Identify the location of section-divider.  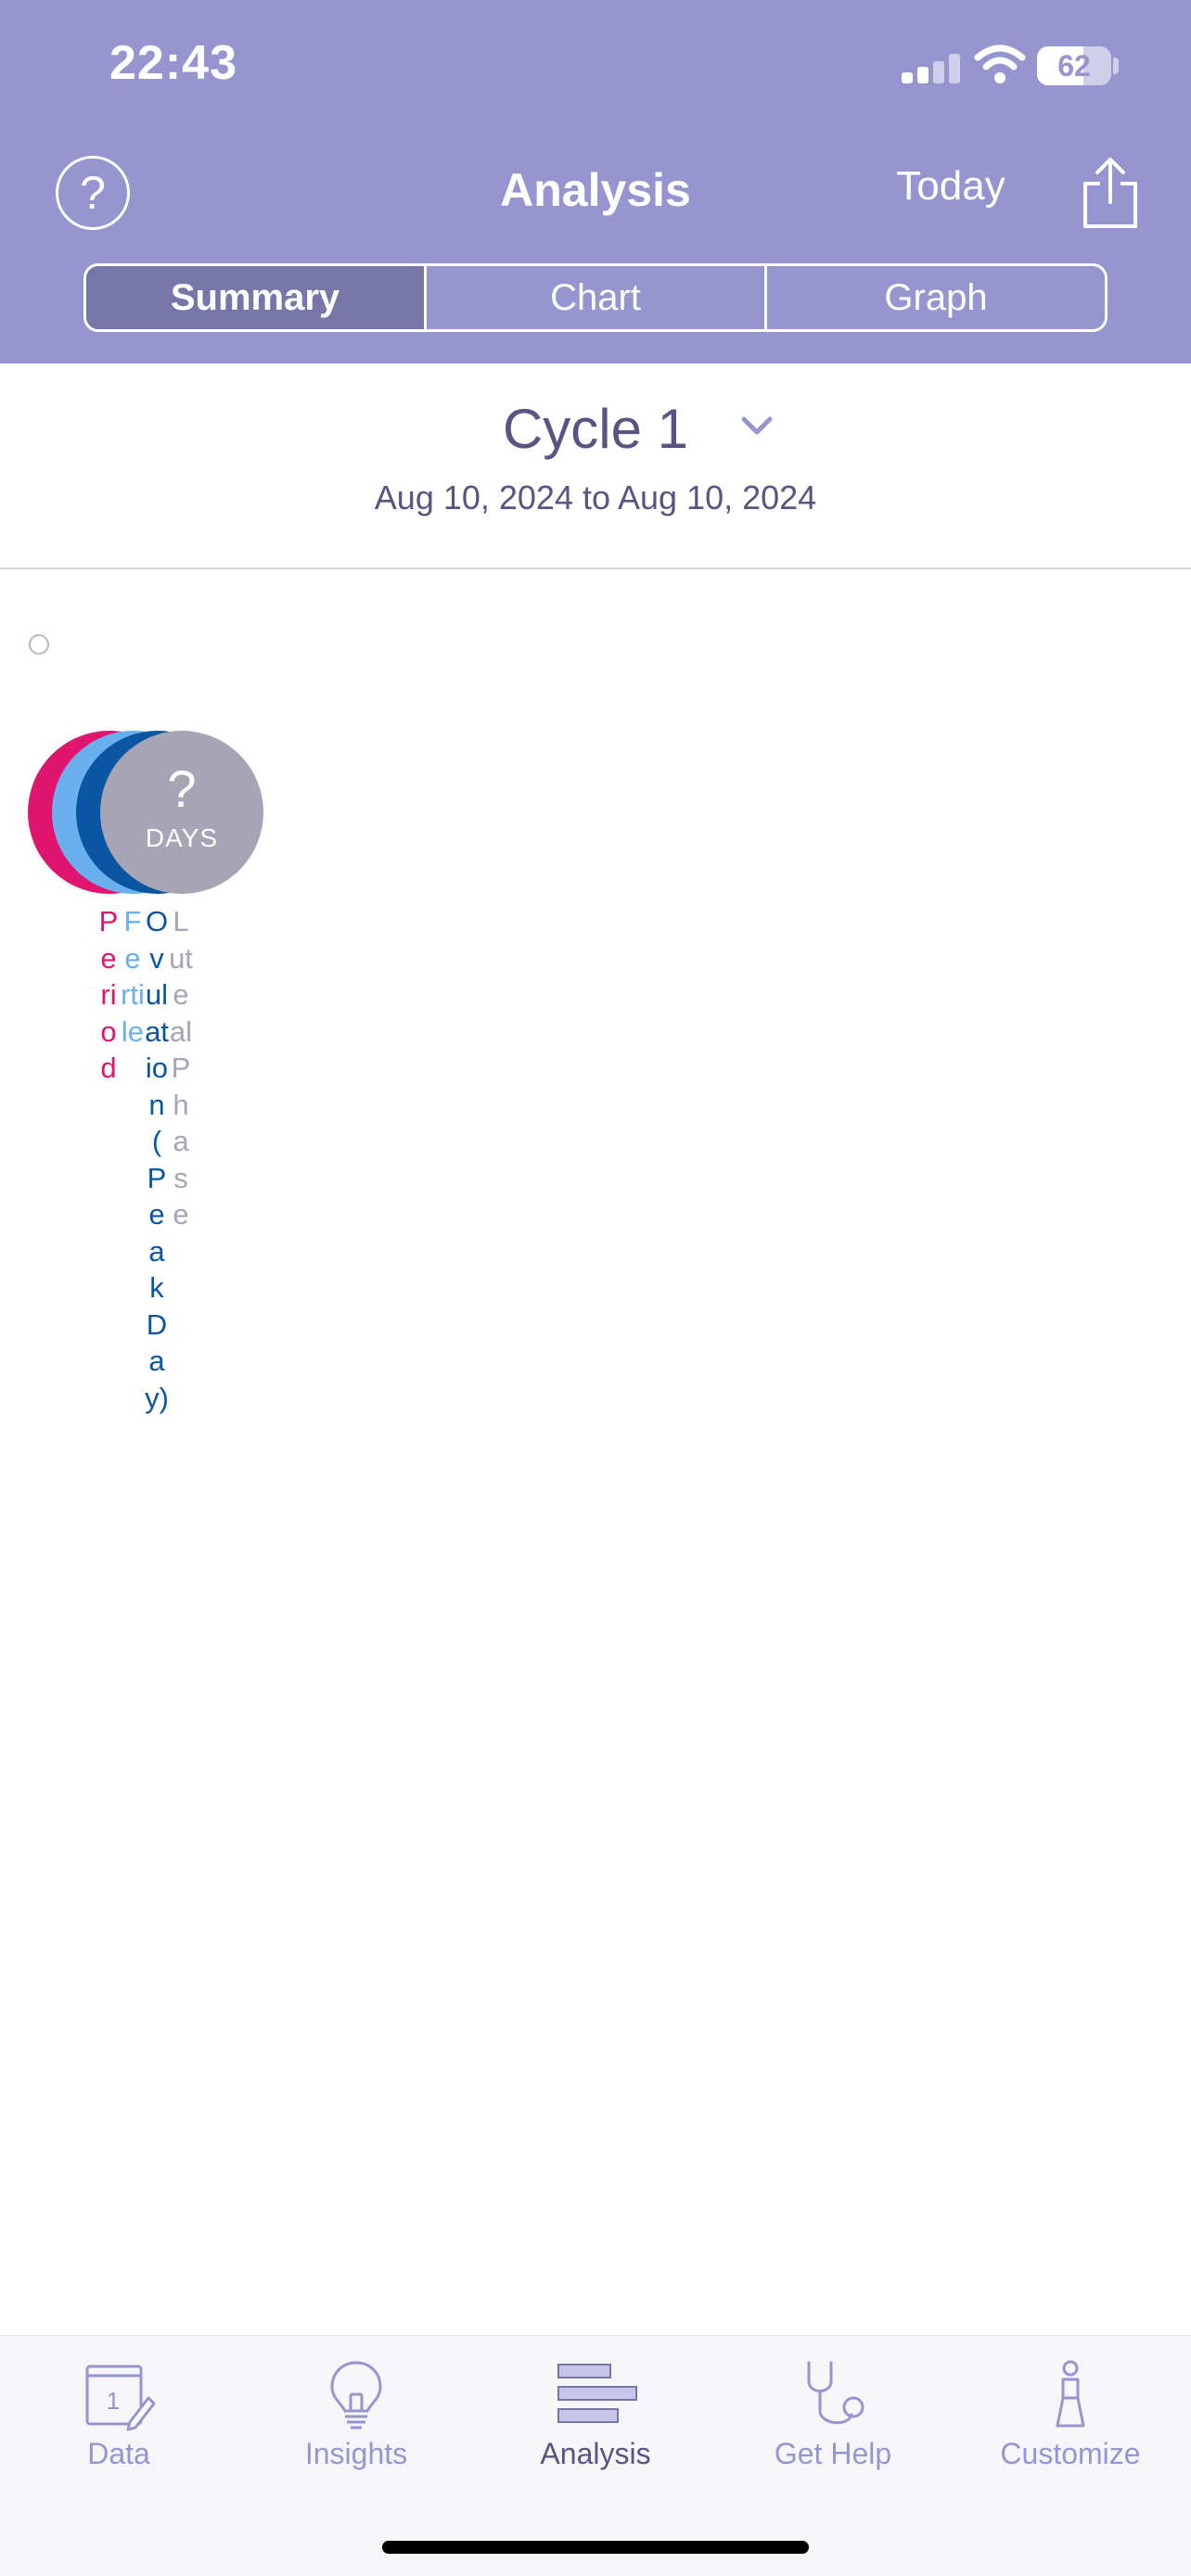
(595, 568).